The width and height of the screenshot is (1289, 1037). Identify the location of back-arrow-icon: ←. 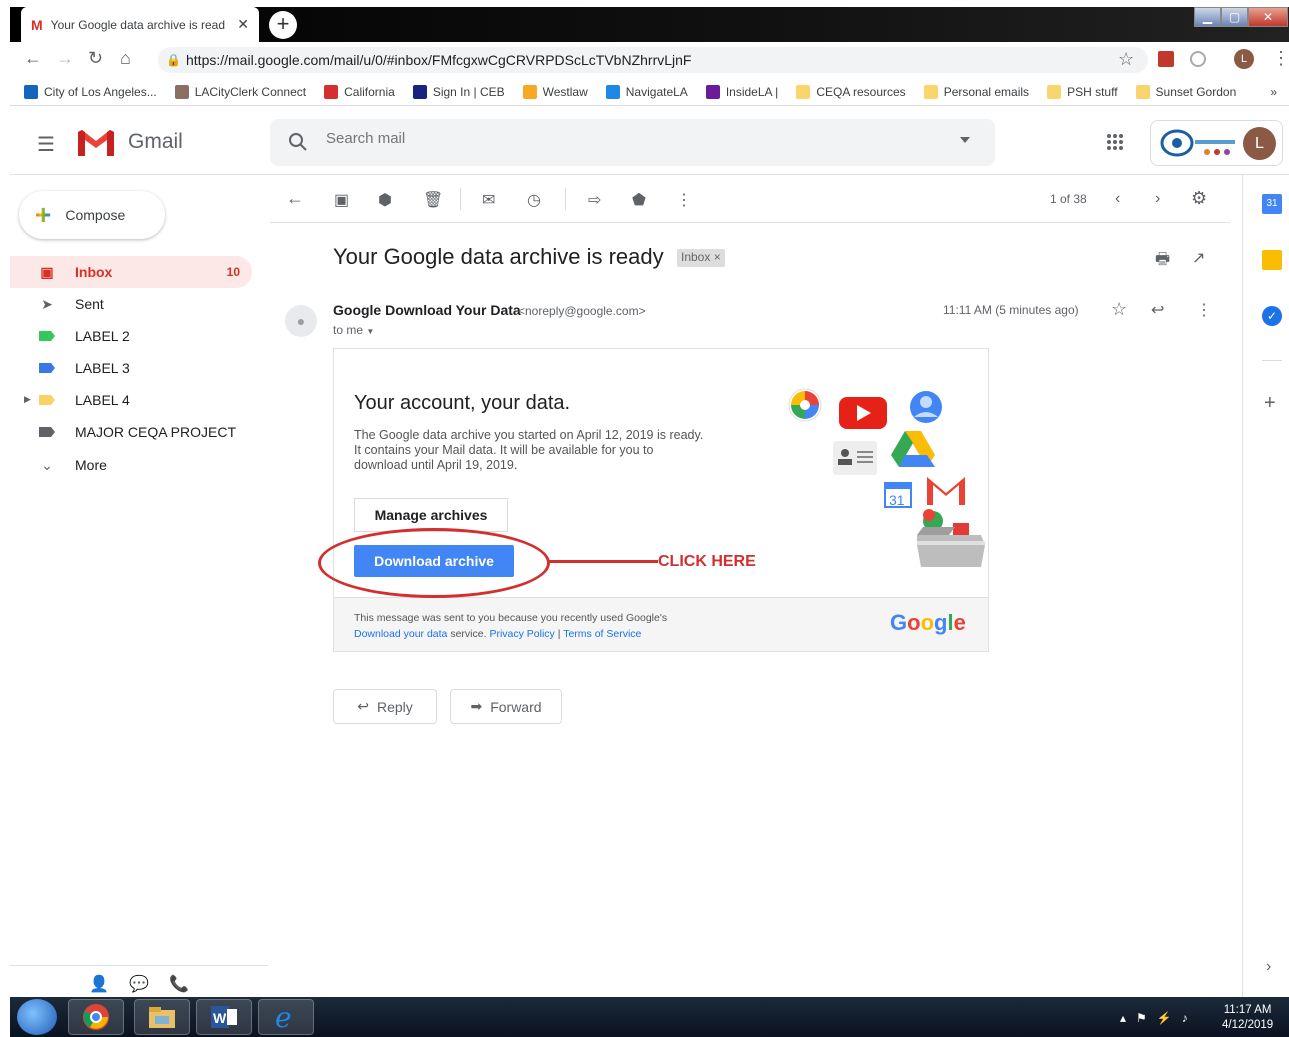
(33, 58).